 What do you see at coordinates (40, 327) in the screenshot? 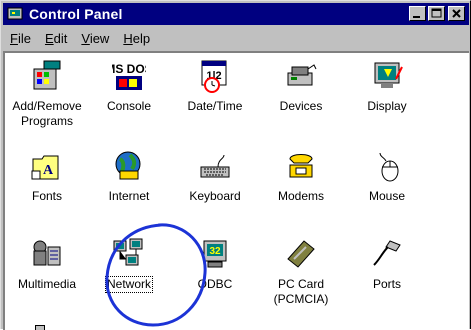
I see `partial-next-row-icon` at bounding box center [40, 327].